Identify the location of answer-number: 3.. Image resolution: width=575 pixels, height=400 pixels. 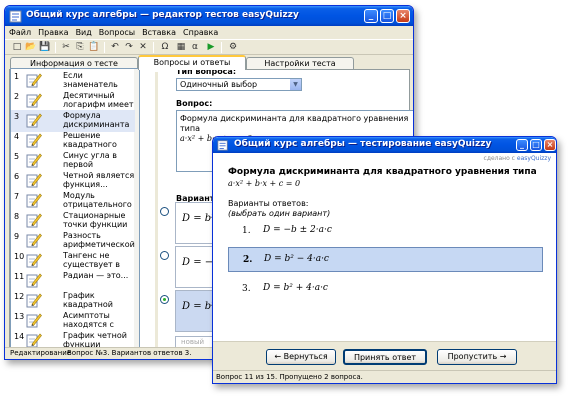
(246, 289).